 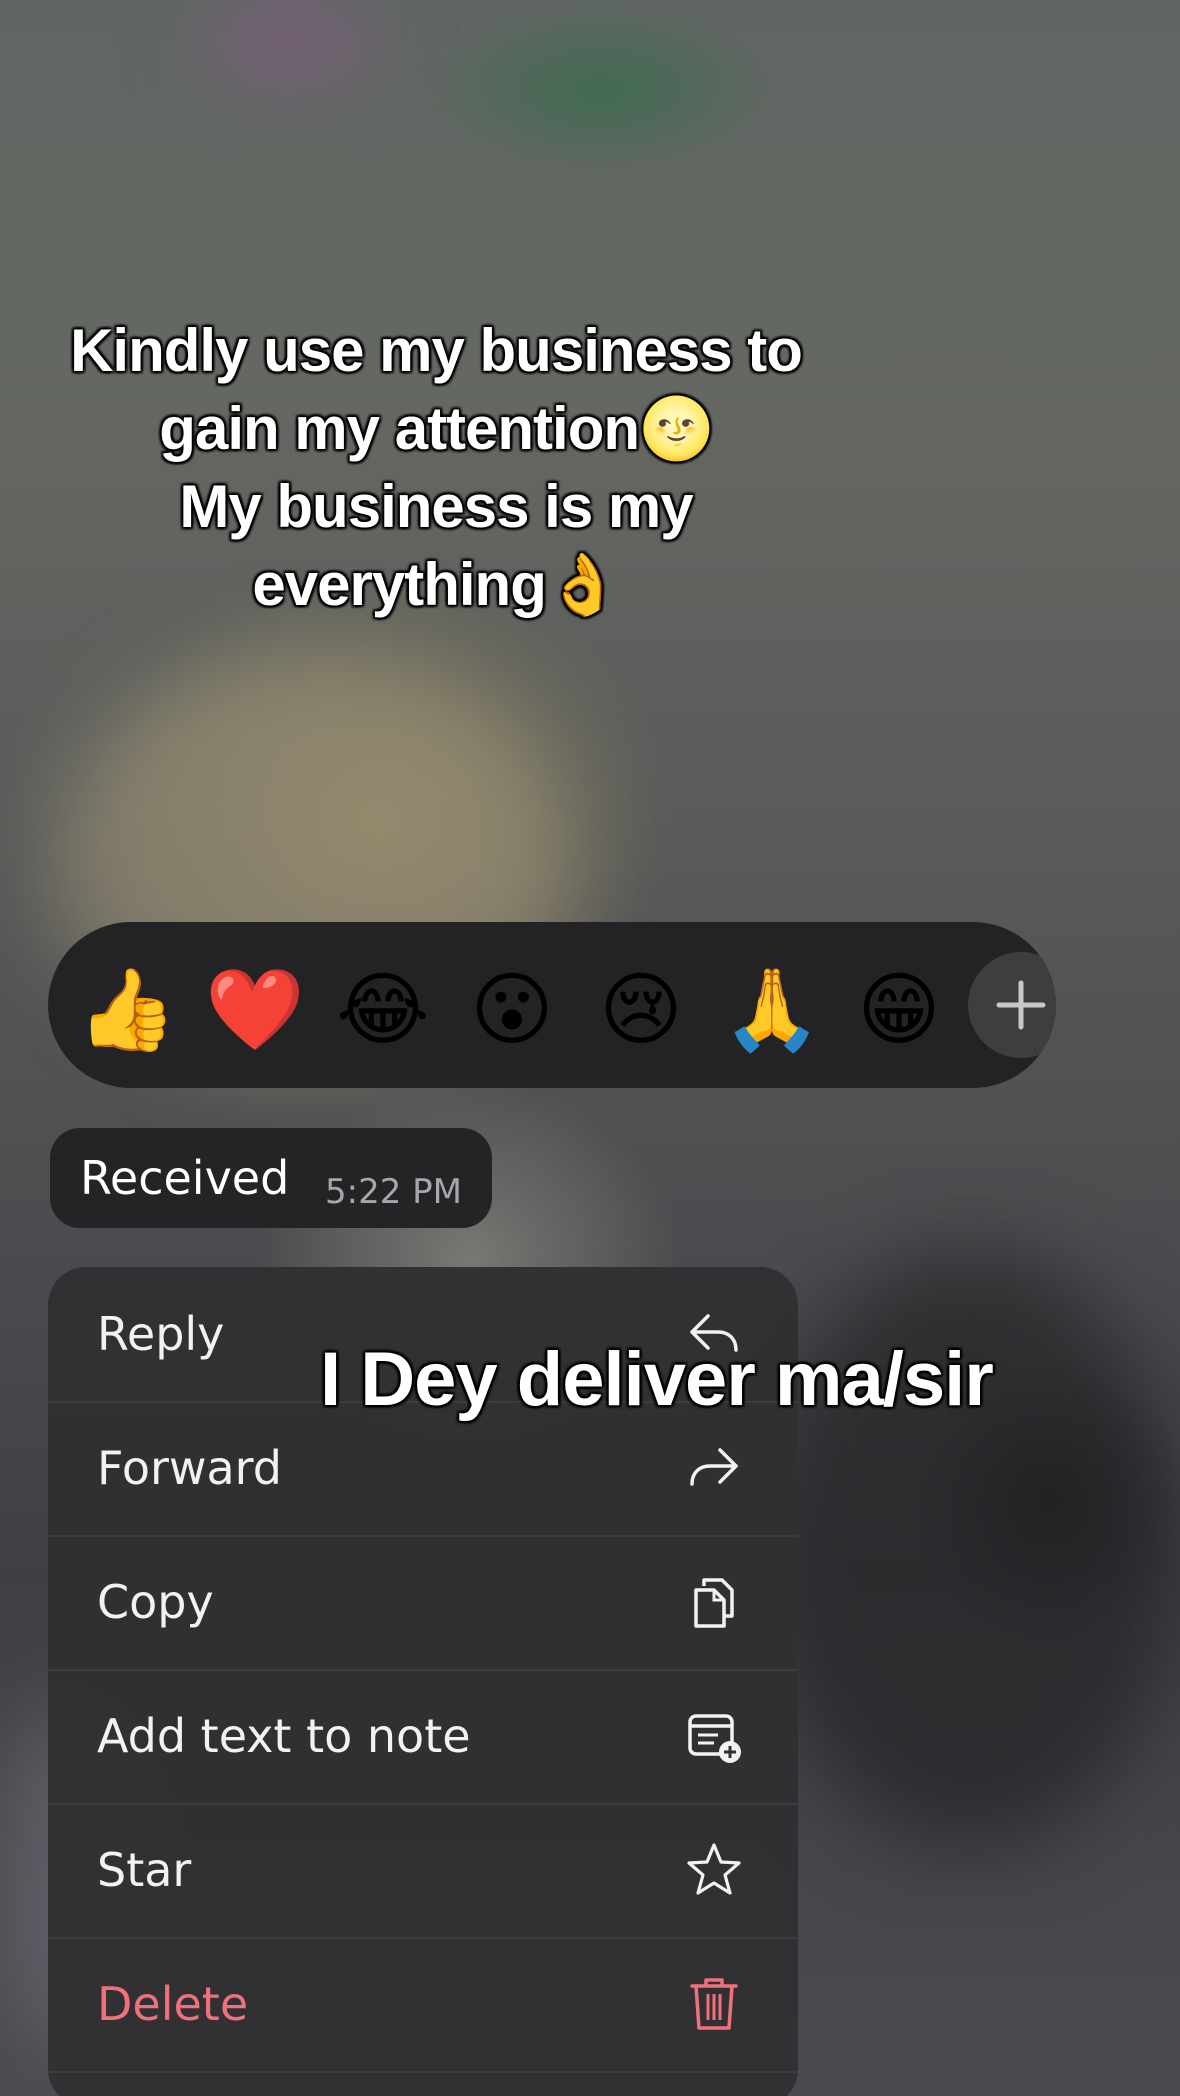 I want to click on add-note-icon, so click(x=714, y=1738).